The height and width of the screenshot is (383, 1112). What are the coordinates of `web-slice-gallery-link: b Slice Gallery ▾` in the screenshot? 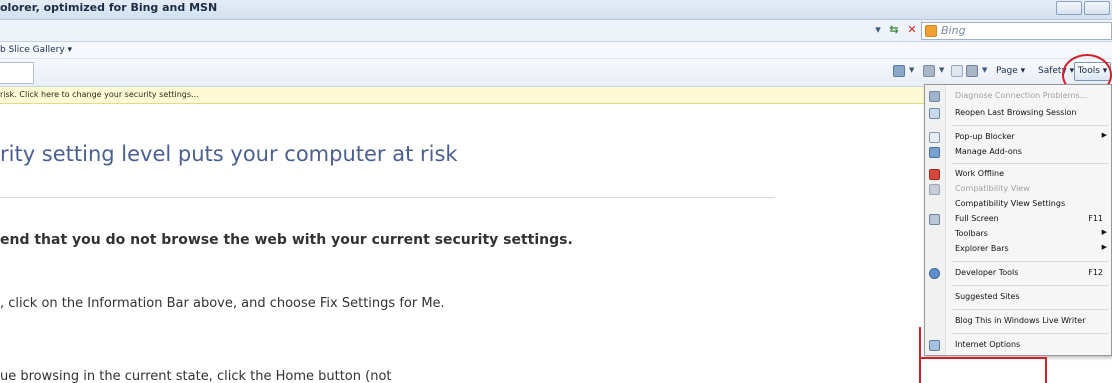 It's located at (36, 50).